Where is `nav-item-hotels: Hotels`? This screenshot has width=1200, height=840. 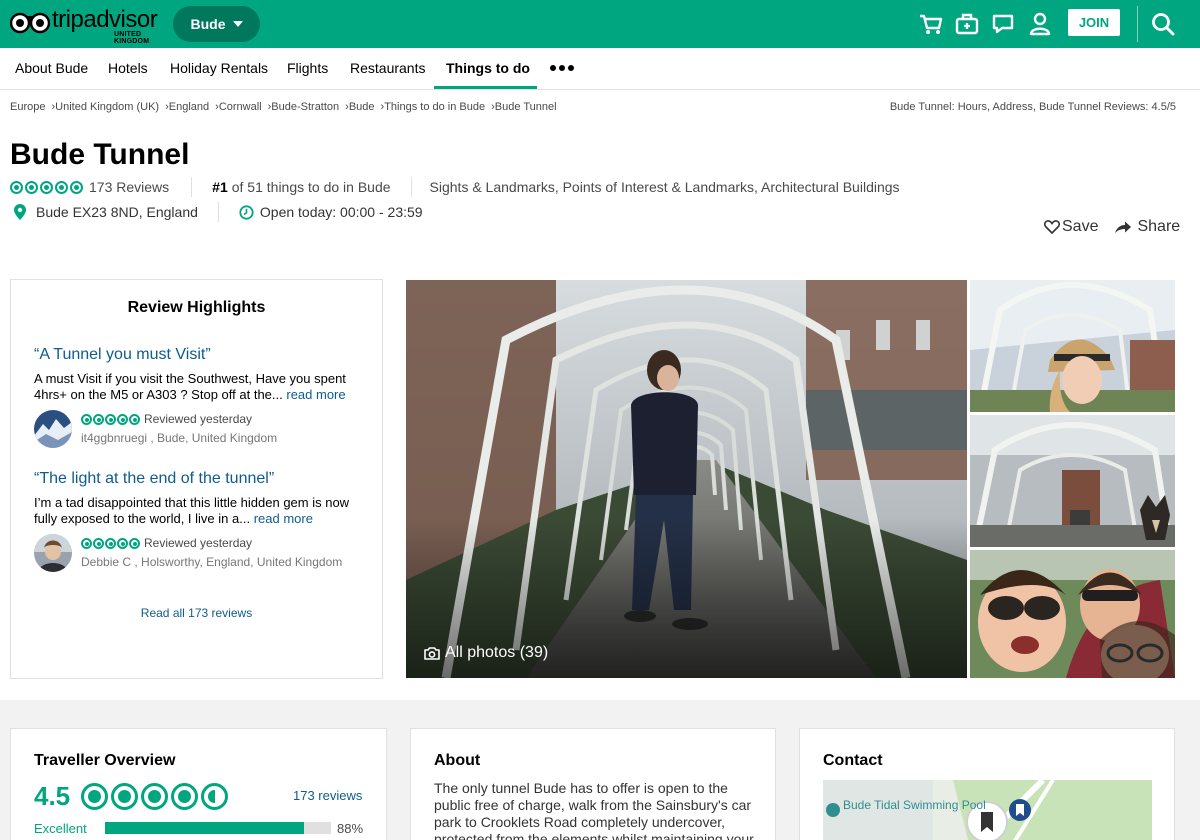 nav-item-hotels: Hotels is located at coordinates (128, 68).